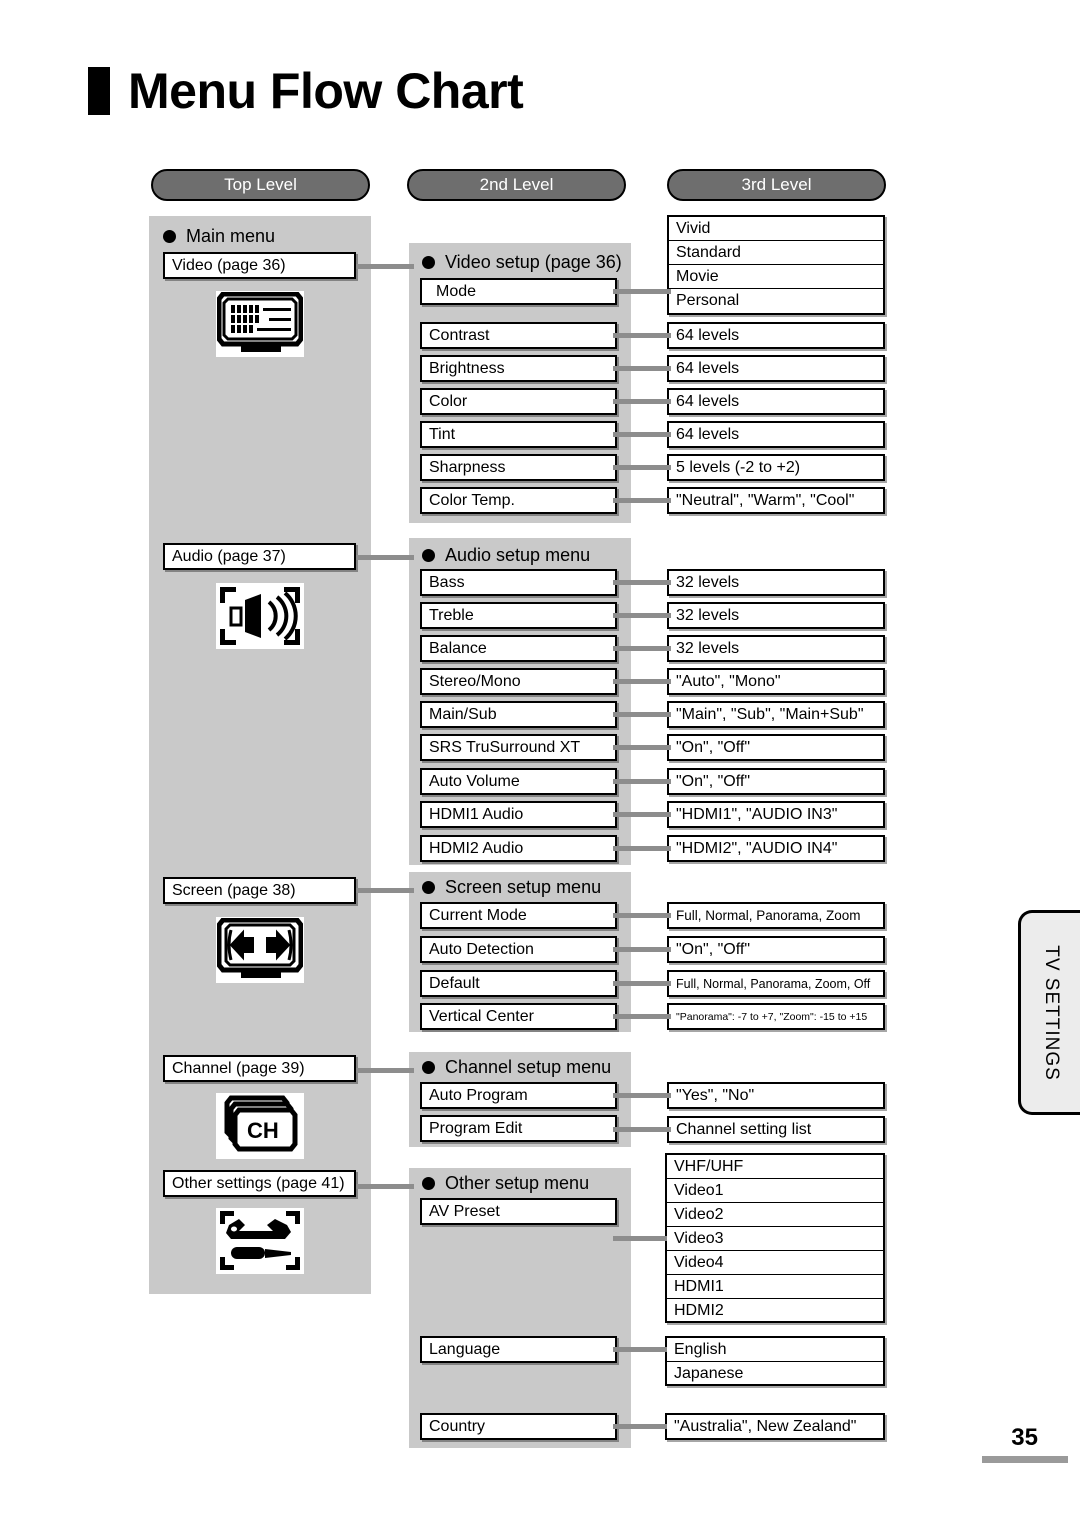 This screenshot has width=1080, height=1527. I want to click on other-setup-heading-label: Other setup menu, so click(517, 1183).